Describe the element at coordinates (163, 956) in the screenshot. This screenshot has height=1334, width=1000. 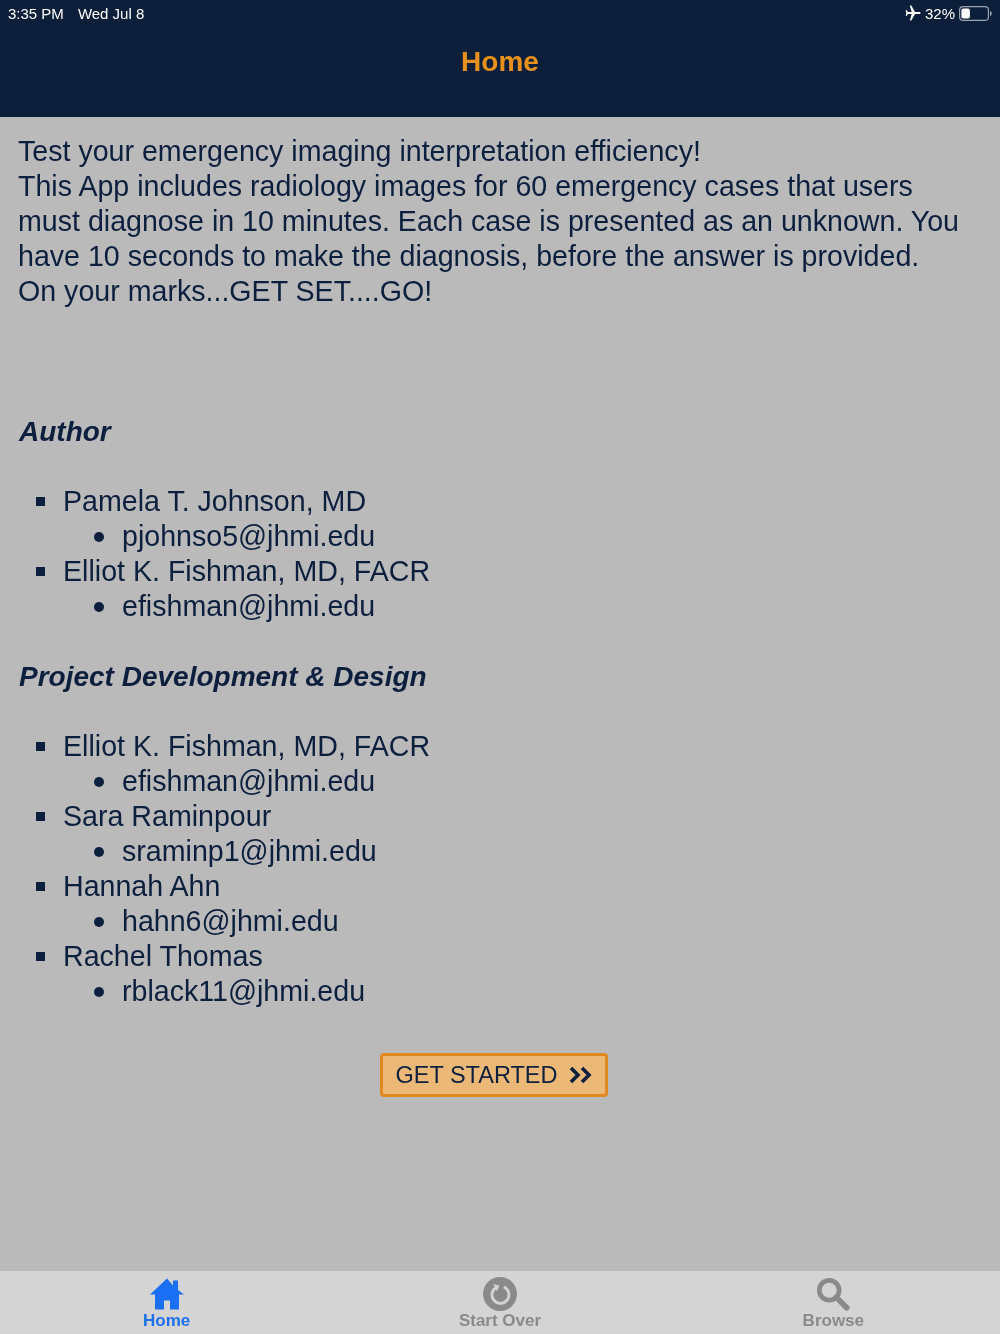
I see `person-name: Rachel Thomas` at that location.